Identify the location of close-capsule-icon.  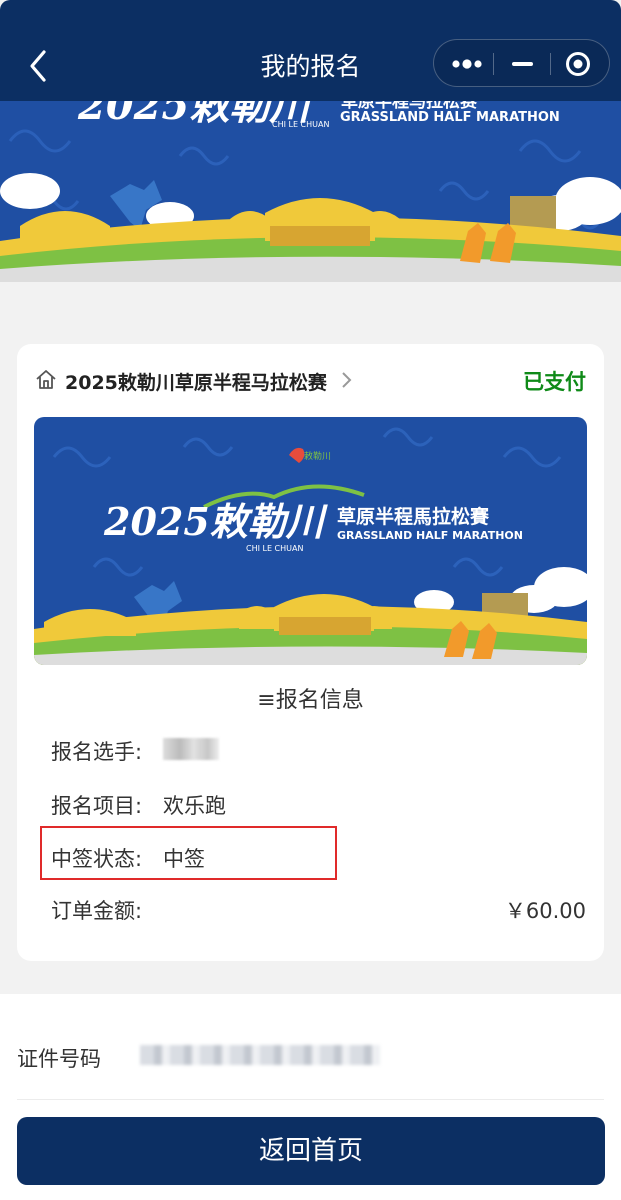
(581, 64).